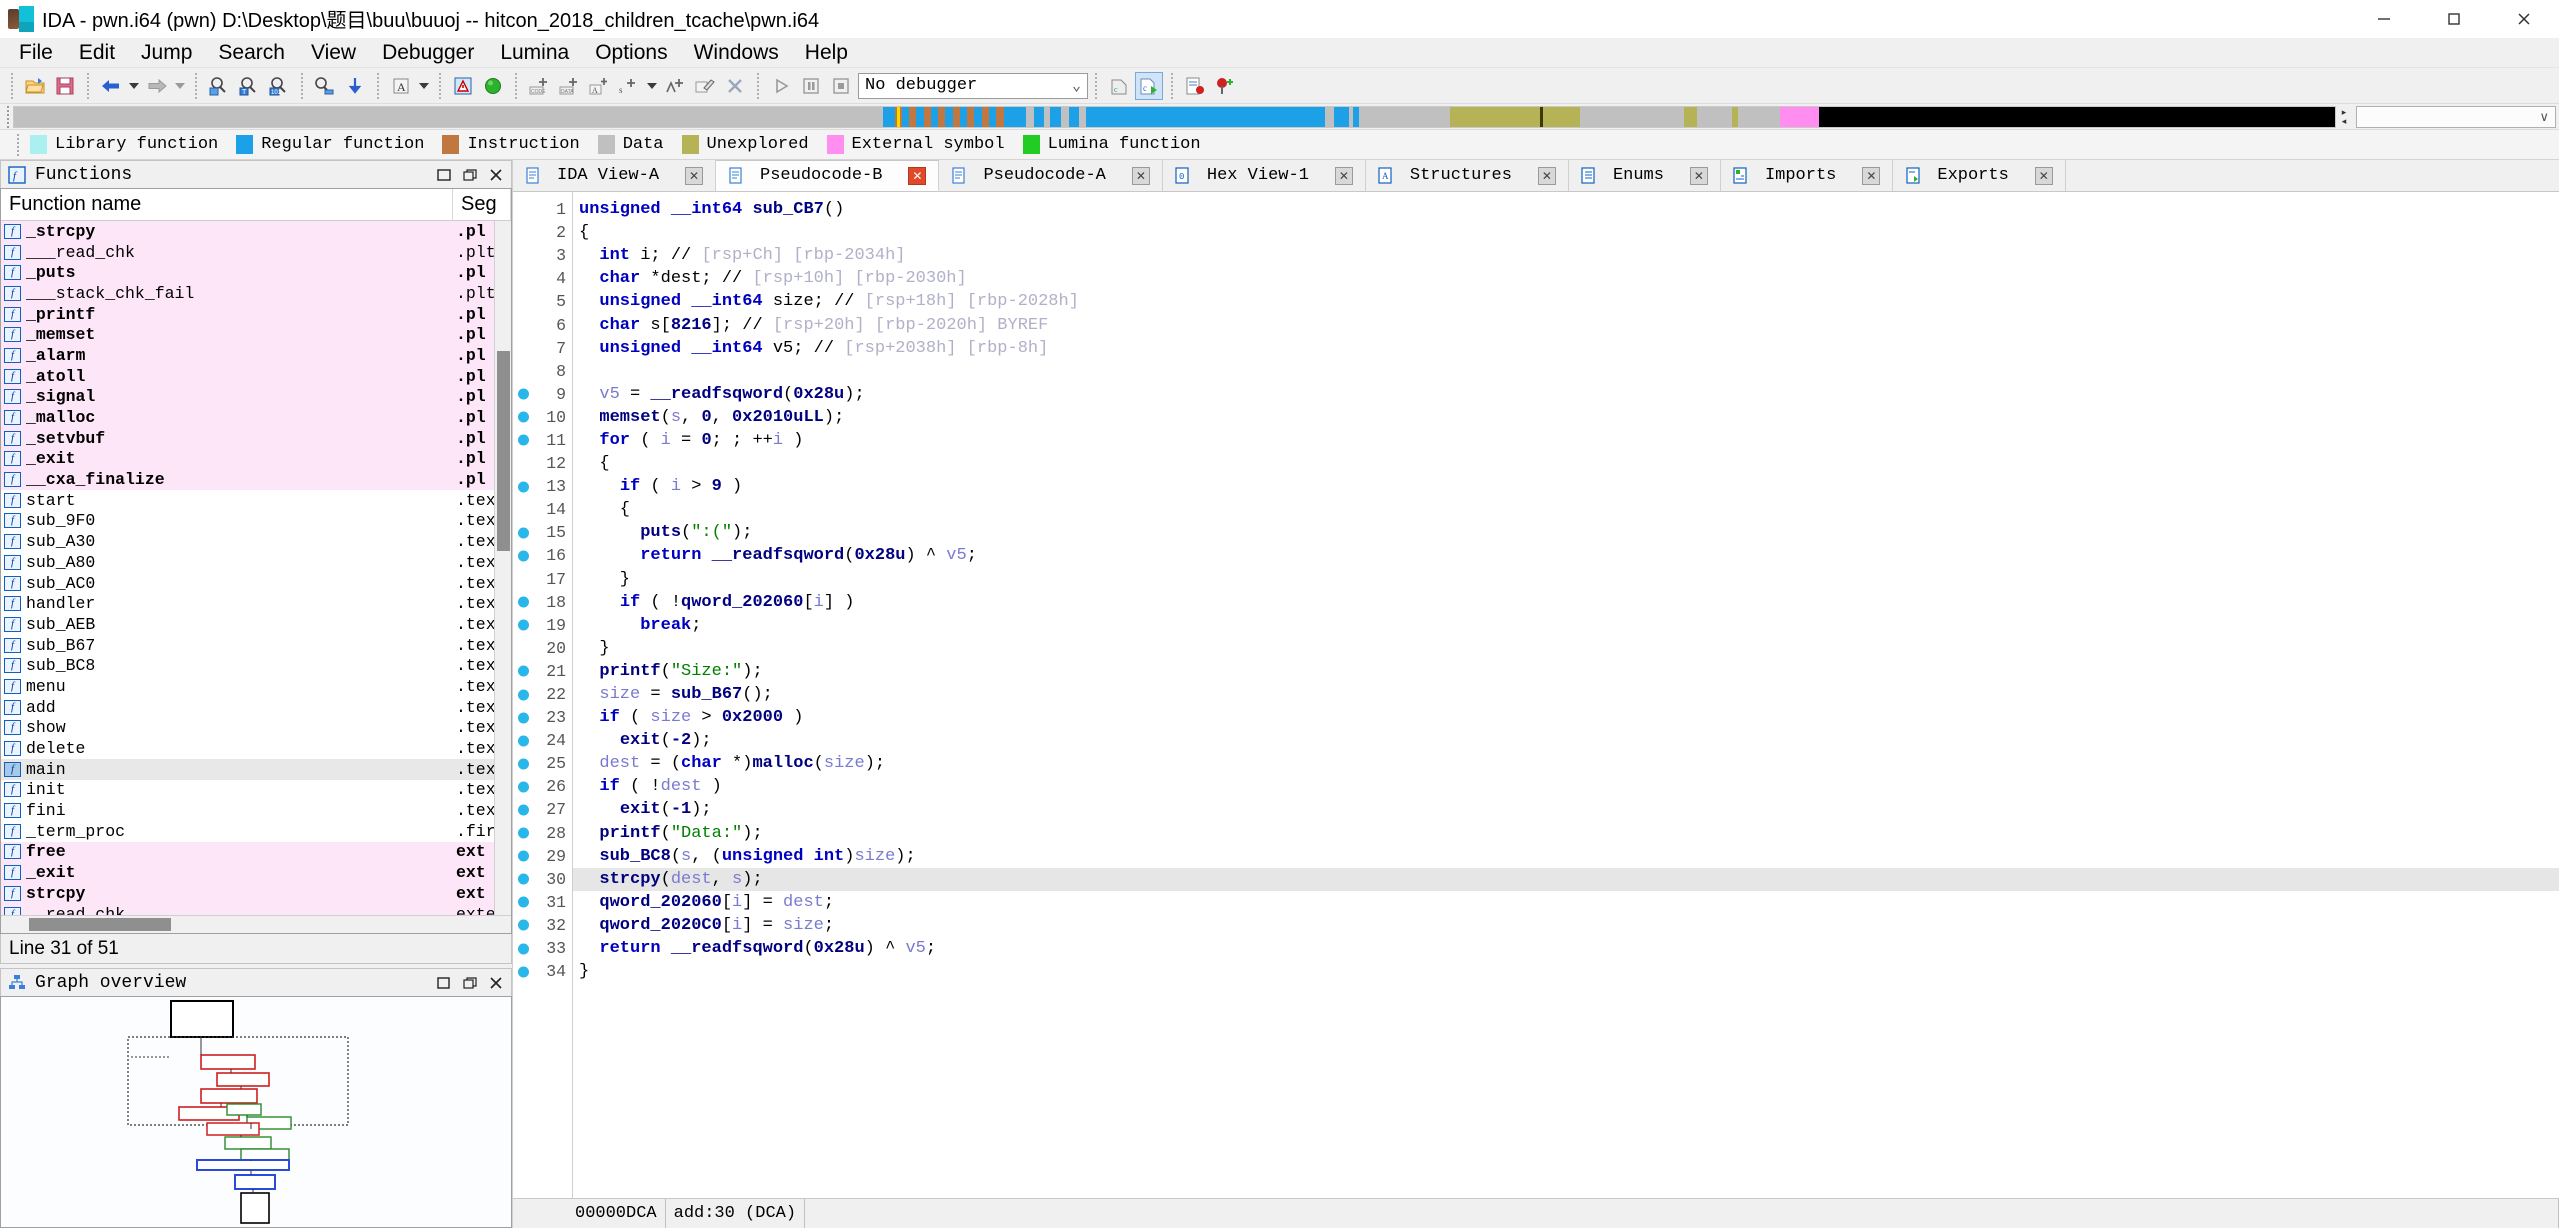 Image resolution: width=2559 pixels, height=1228 pixels. What do you see at coordinates (539, 86) in the screenshot?
I see `make-code-icon: CODE` at bounding box center [539, 86].